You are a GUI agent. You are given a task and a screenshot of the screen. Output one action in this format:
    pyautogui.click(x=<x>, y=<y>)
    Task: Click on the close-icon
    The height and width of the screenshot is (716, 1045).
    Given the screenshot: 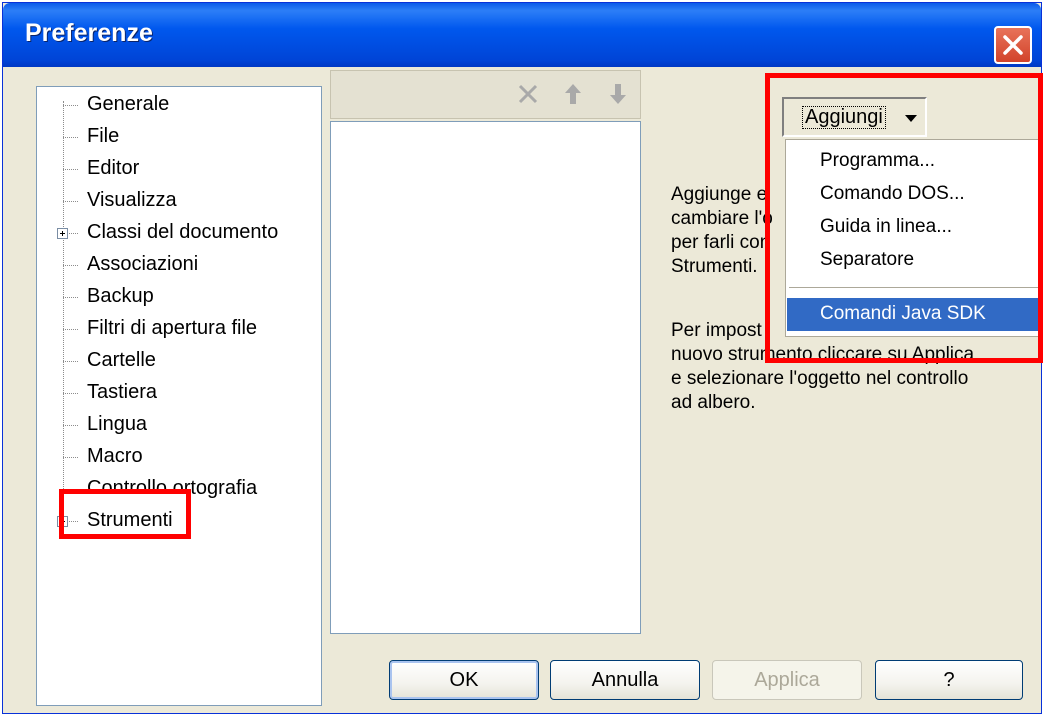 What is the action you would take?
    pyautogui.click(x=1013, y=45)
    